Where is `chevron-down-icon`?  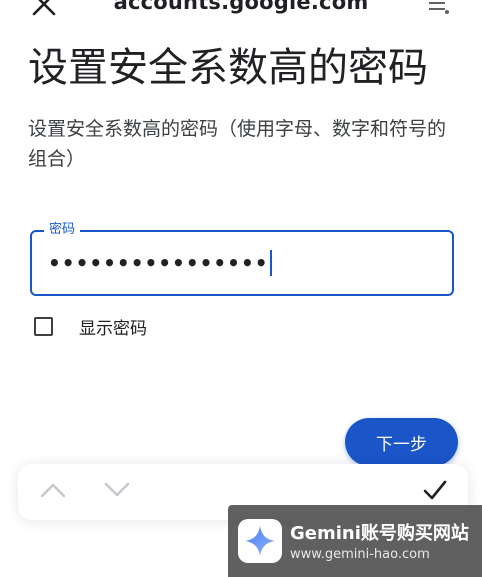
chevron-down-icon is located at coordinates (117, 492).